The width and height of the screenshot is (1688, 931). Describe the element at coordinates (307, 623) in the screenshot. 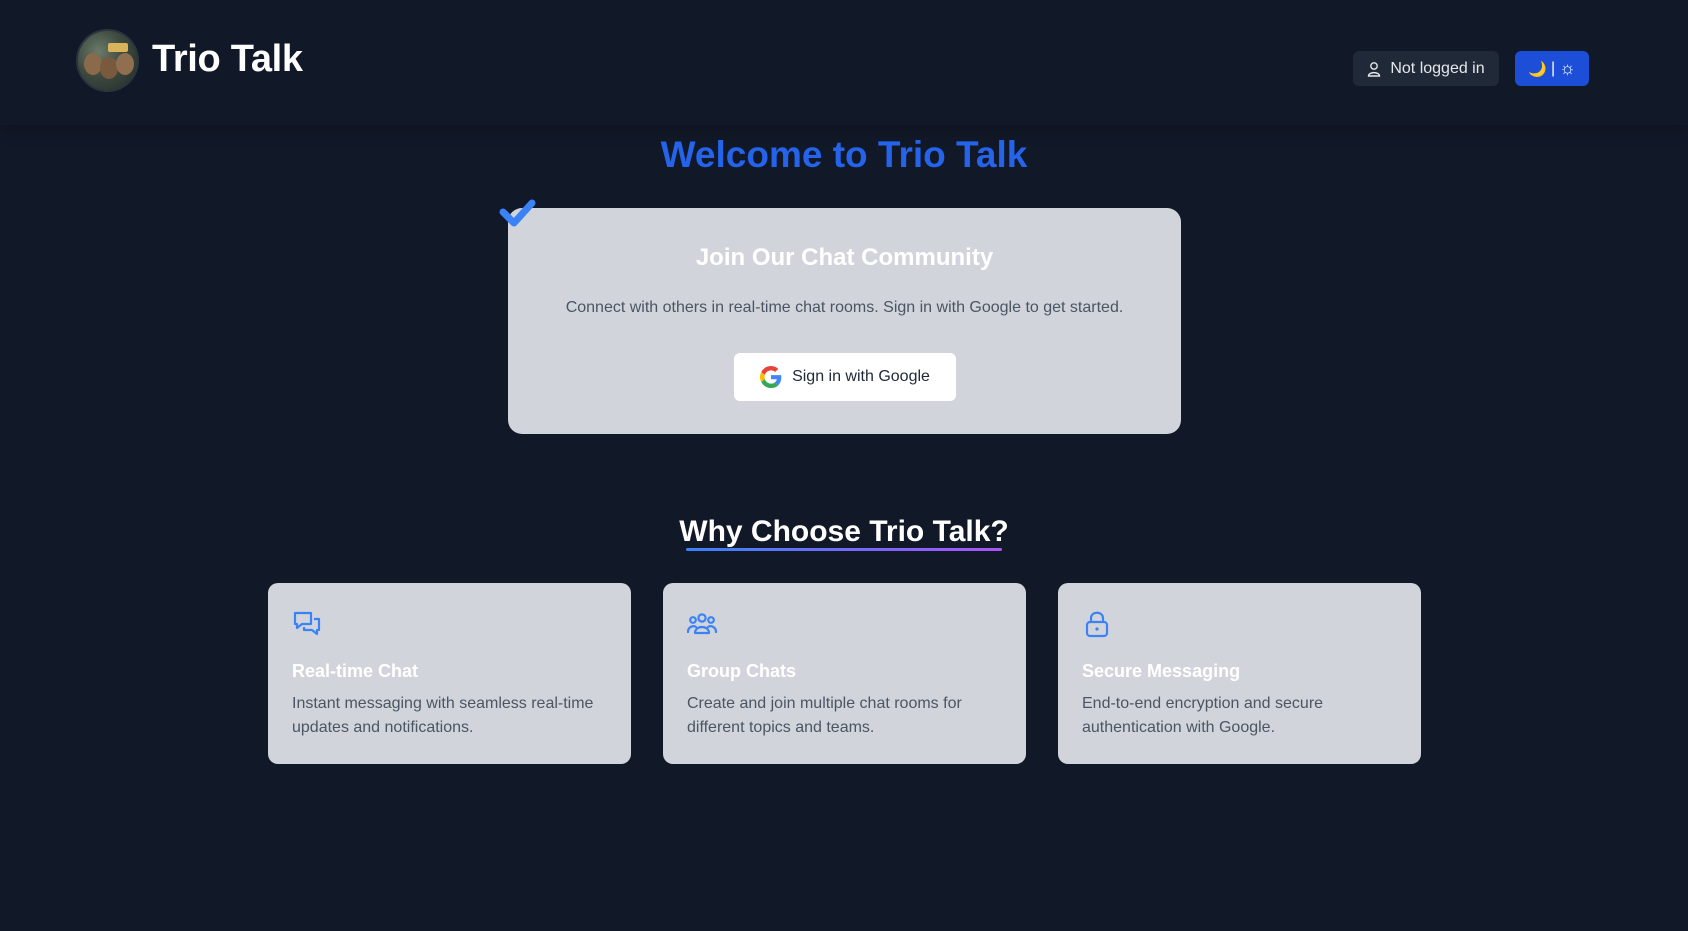

I see `chat-bubbles-icon` at that location.